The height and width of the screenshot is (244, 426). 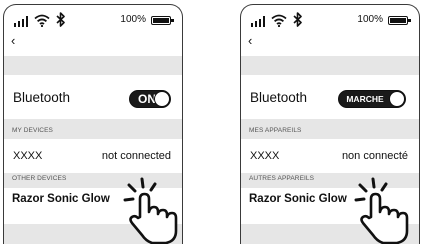 I want to click on device-status: not connected, so click(x=136, y=156).